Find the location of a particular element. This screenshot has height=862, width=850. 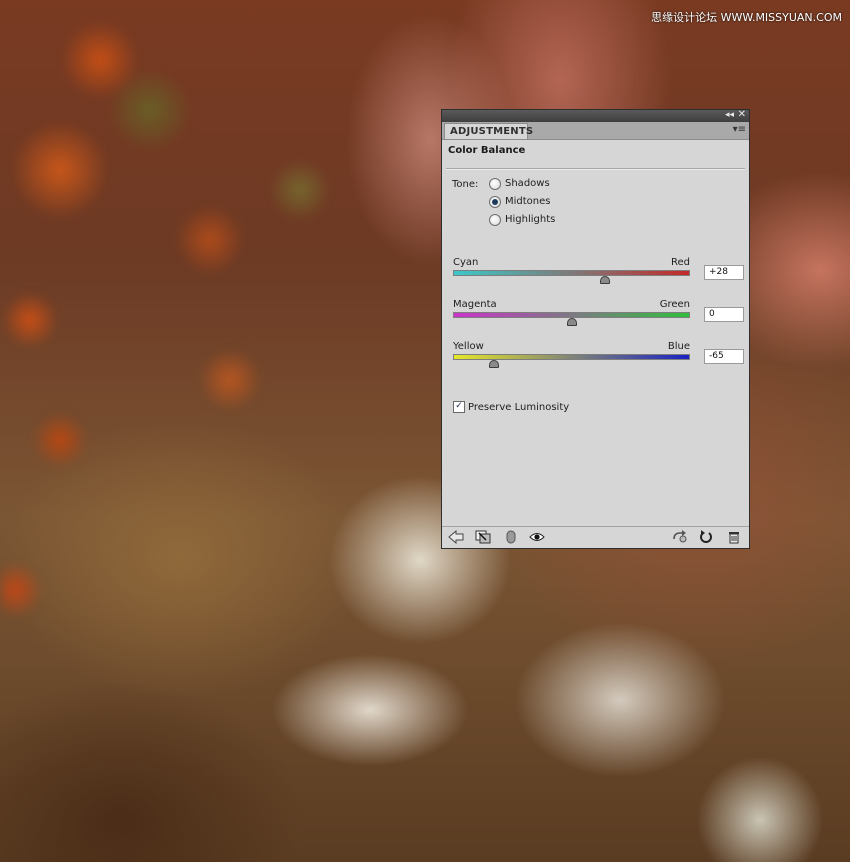

collapse-icon: ◂◂ is located at coordinates (729, 115).